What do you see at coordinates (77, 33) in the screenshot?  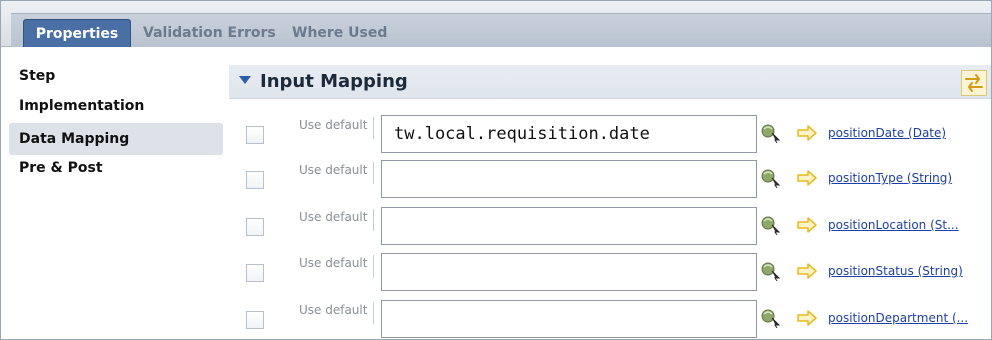 I see `tab-properties: Properties` at bounding box center [77, 33].